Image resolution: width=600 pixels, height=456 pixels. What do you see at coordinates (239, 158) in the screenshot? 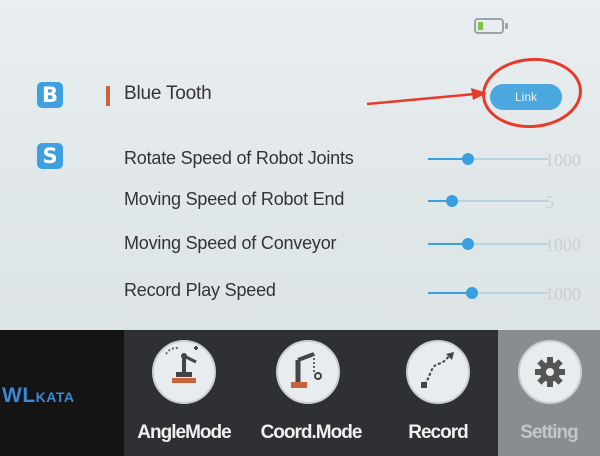
I see `speed-row-label: Rotate Speed of Robot Joints` at bounding box center [239, 158].